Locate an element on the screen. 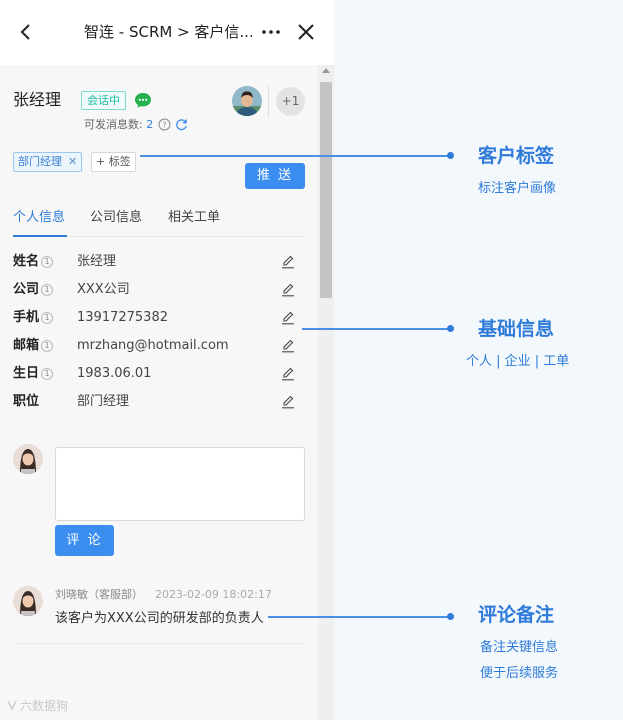 The height and width of the screenshot is (720, 623). annotation-title-basic: 基础信息 is located at coordinates (516, 329).